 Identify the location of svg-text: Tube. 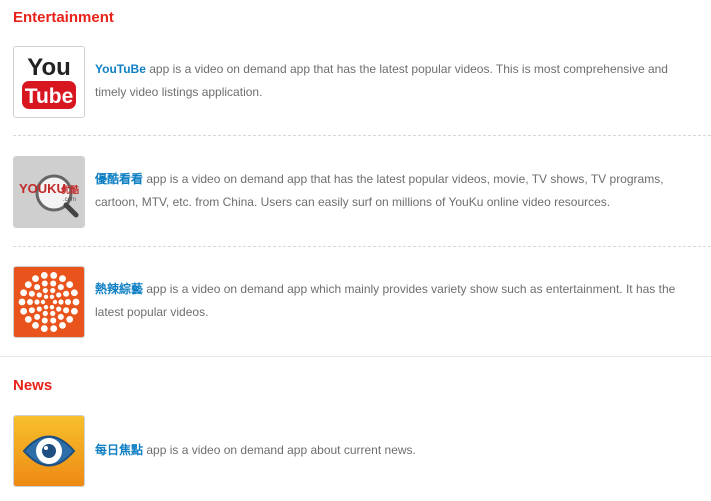
(49, 96).